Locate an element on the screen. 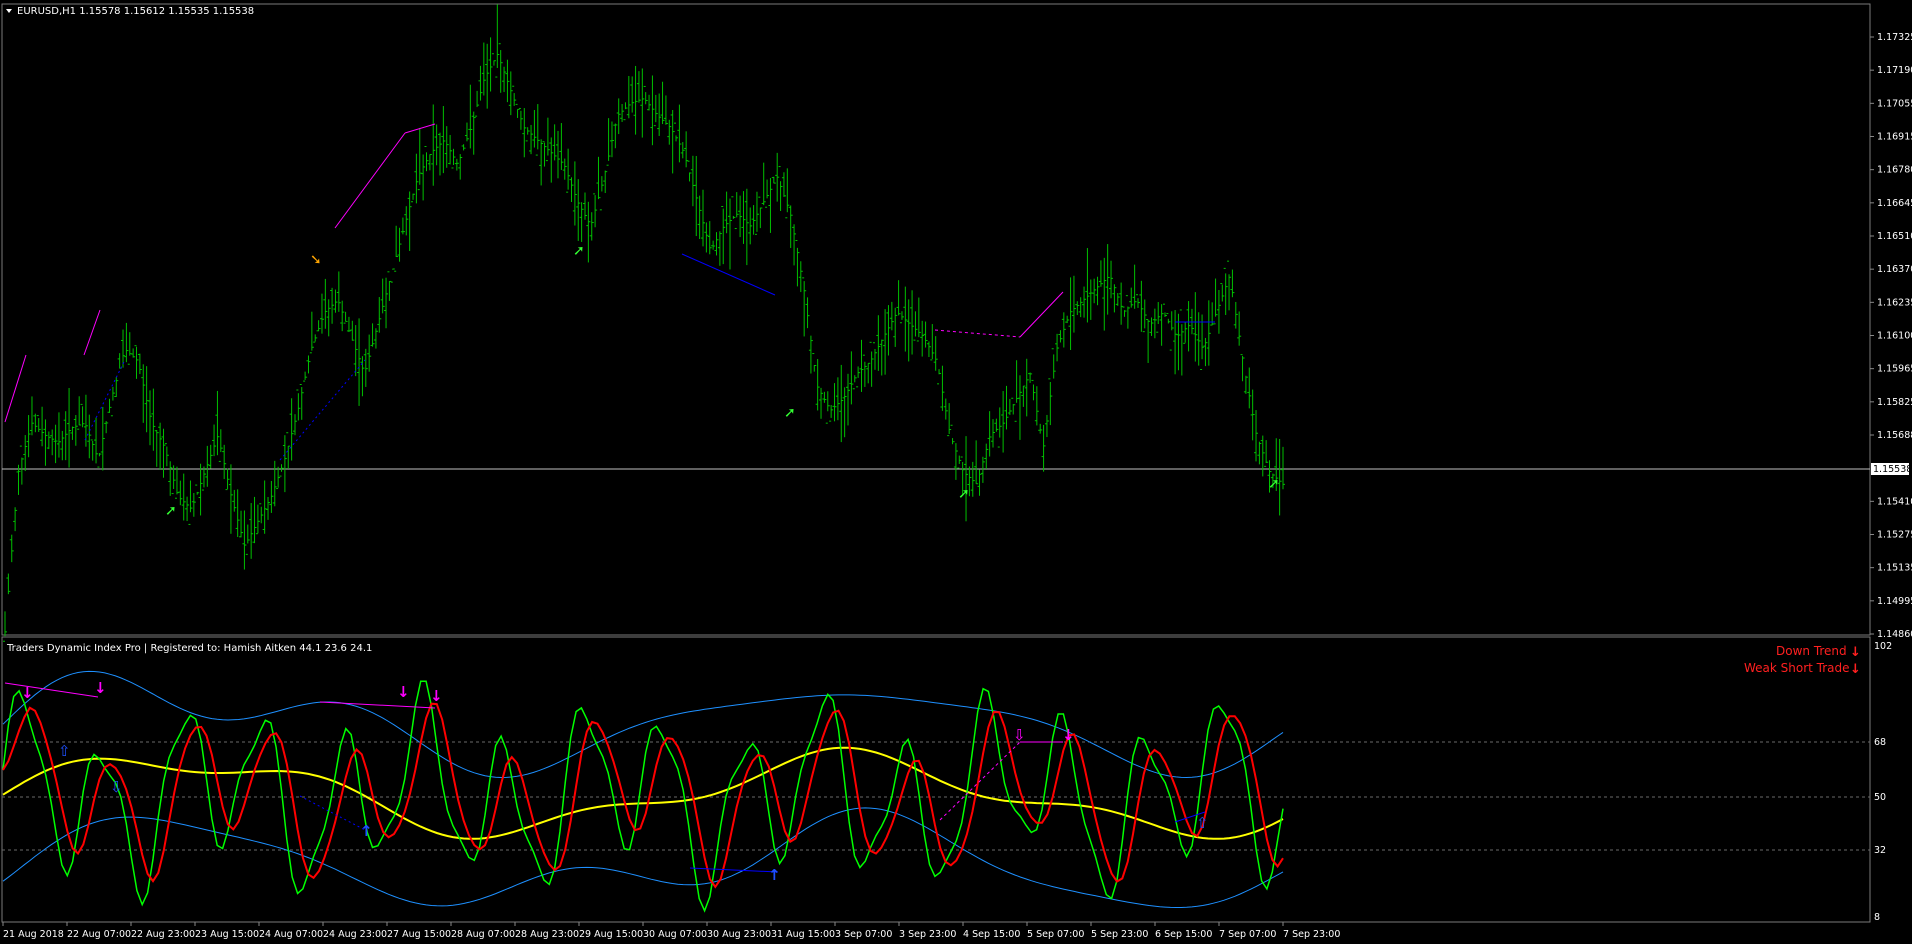  price-tick-label: 1.16510 is located at coordinates (1894, 236).